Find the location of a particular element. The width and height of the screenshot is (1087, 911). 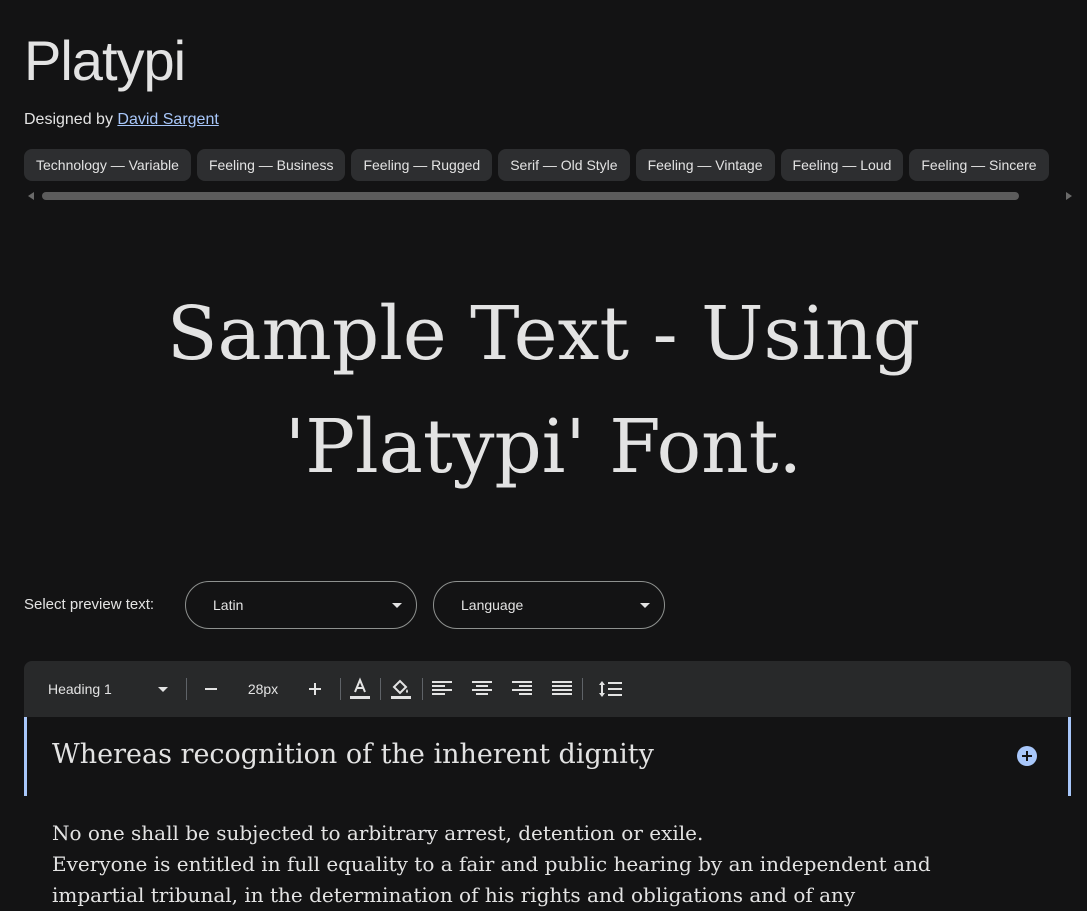

preview-text-label: Select preview text: is located at coordinates (89, 604).